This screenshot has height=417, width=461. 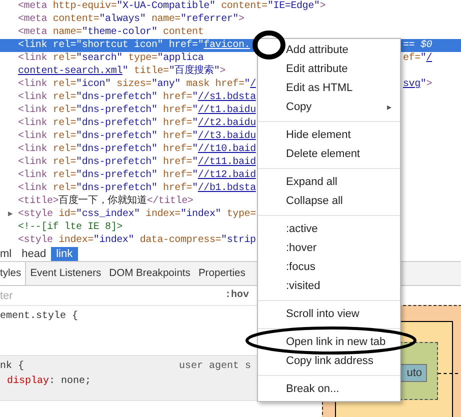 What do you see at coordinates (236, 295) in the screenshot?
I see `hov-toggle: :hov` at bounding box center [236, 295].